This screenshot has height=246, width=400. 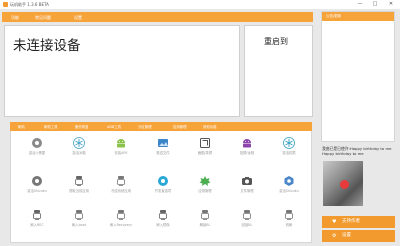 I want to click on tool-item: 线刷, so click(x=289, y=222).